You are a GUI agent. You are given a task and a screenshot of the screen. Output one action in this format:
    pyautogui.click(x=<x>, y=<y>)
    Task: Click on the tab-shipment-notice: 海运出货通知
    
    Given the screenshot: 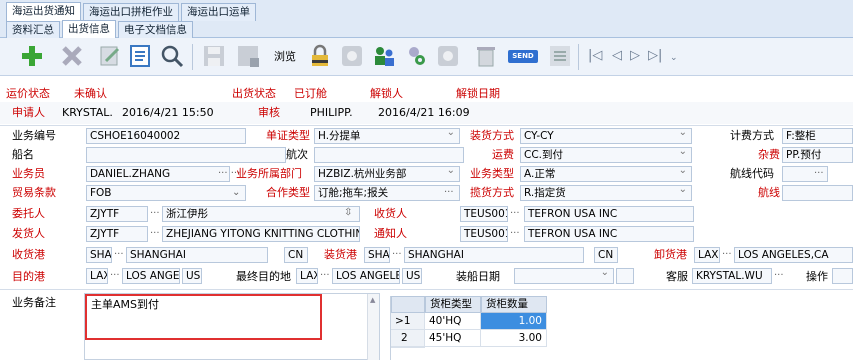 What is the action you would take?
    pyautogui.click(x=43, y=11)
    